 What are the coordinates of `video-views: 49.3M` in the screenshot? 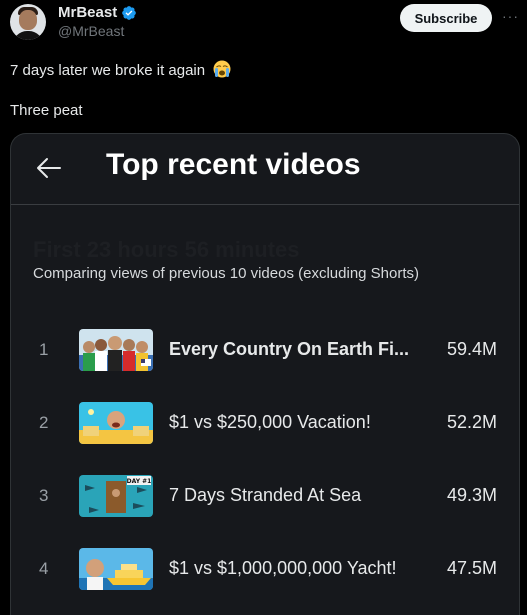 It's located at (471, 495).